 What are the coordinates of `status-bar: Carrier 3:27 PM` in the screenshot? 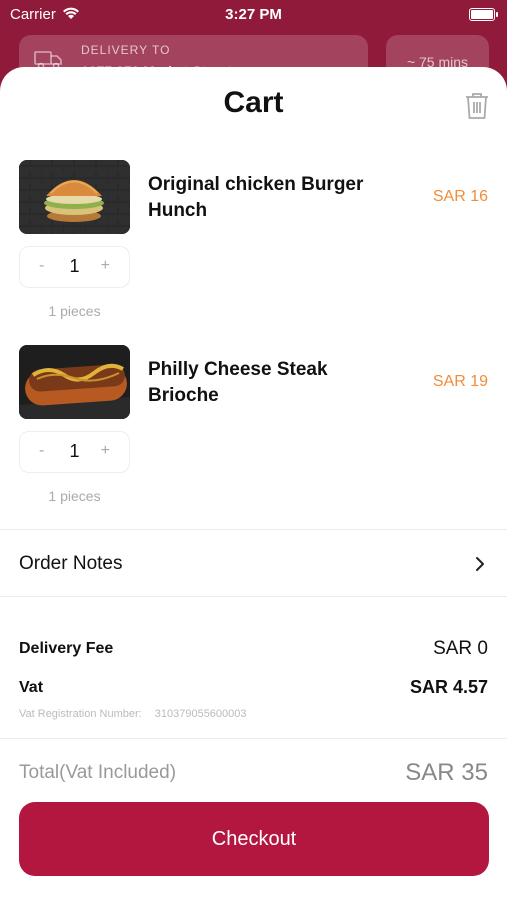 It's located at (253, 15).